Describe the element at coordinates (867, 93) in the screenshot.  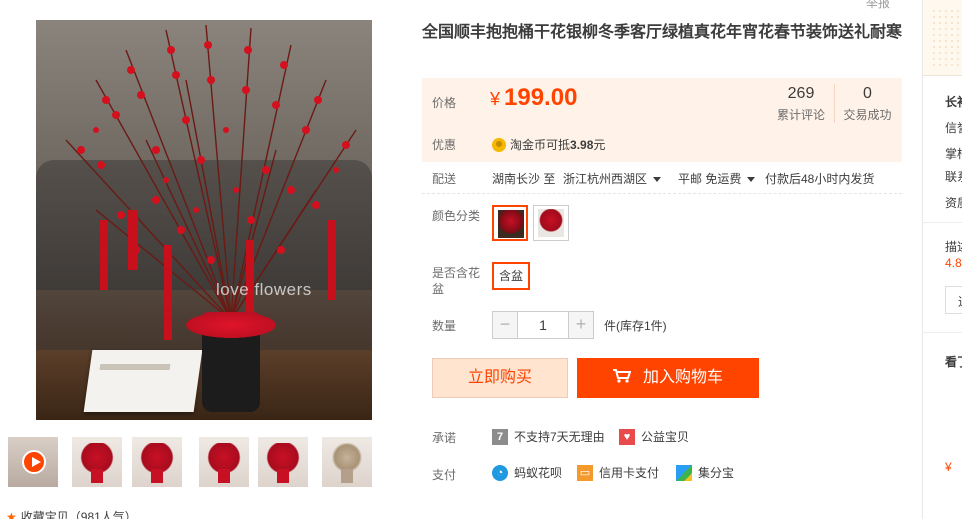
I see `sales-count: 0` at that location.